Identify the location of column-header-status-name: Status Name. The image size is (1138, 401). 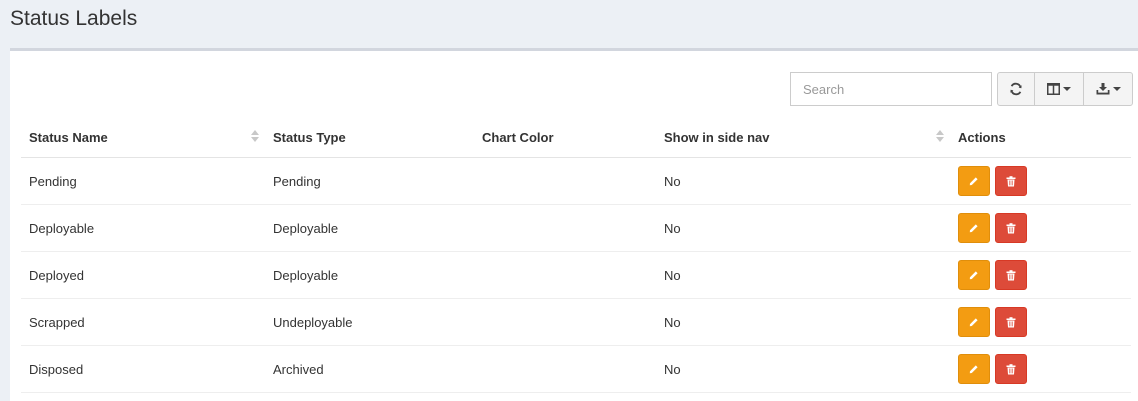
(143, 137).